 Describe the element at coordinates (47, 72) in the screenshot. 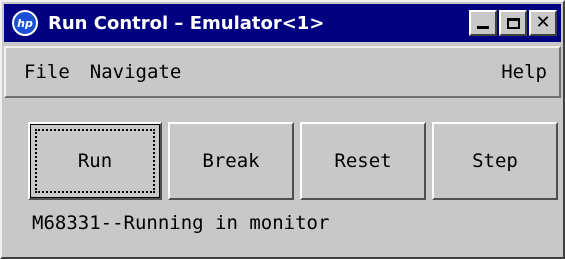

I see `menu-file: File` at that location.